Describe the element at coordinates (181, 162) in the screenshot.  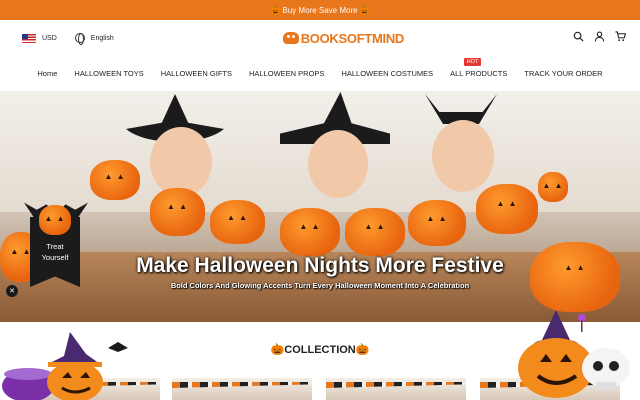
I see `child-face-left` at that location.